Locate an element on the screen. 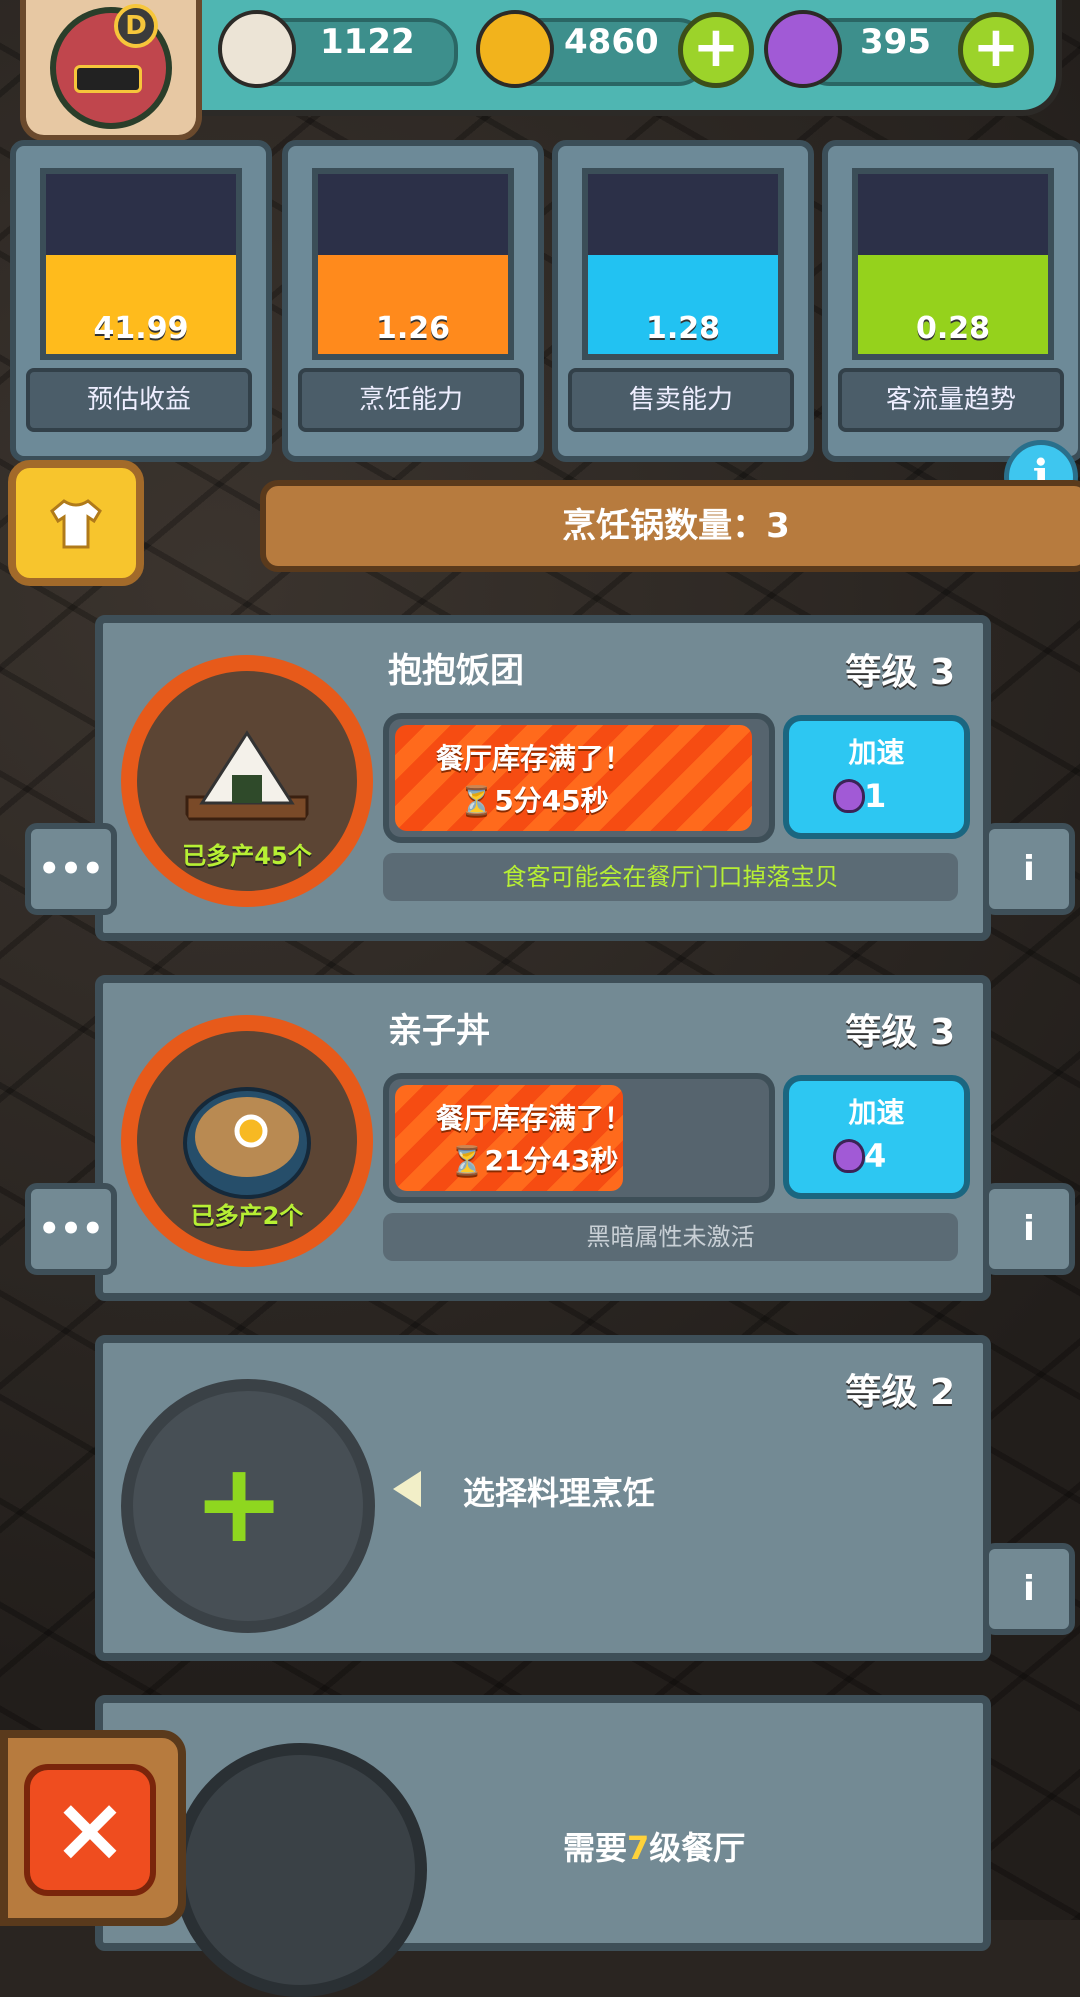 The image size is (1080, 1997). unlock-requirement: 需要7级餐厅 is located at coordinates (654, 1846).